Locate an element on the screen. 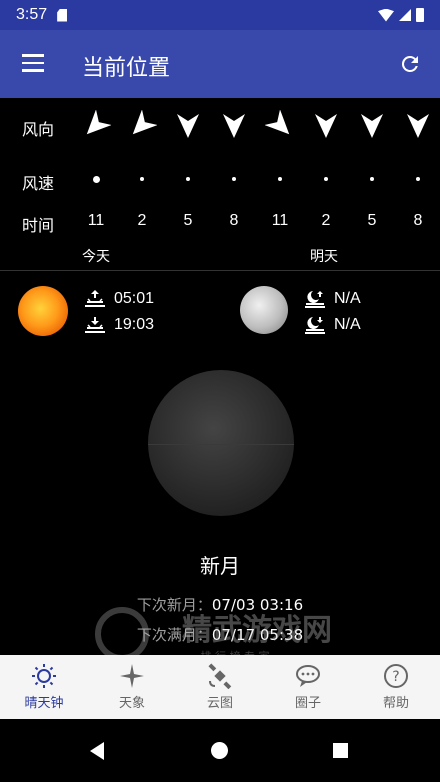 This screenshot has width=440, height=782. nav-item-community: 圈子 is located at coordinates (308, 687).